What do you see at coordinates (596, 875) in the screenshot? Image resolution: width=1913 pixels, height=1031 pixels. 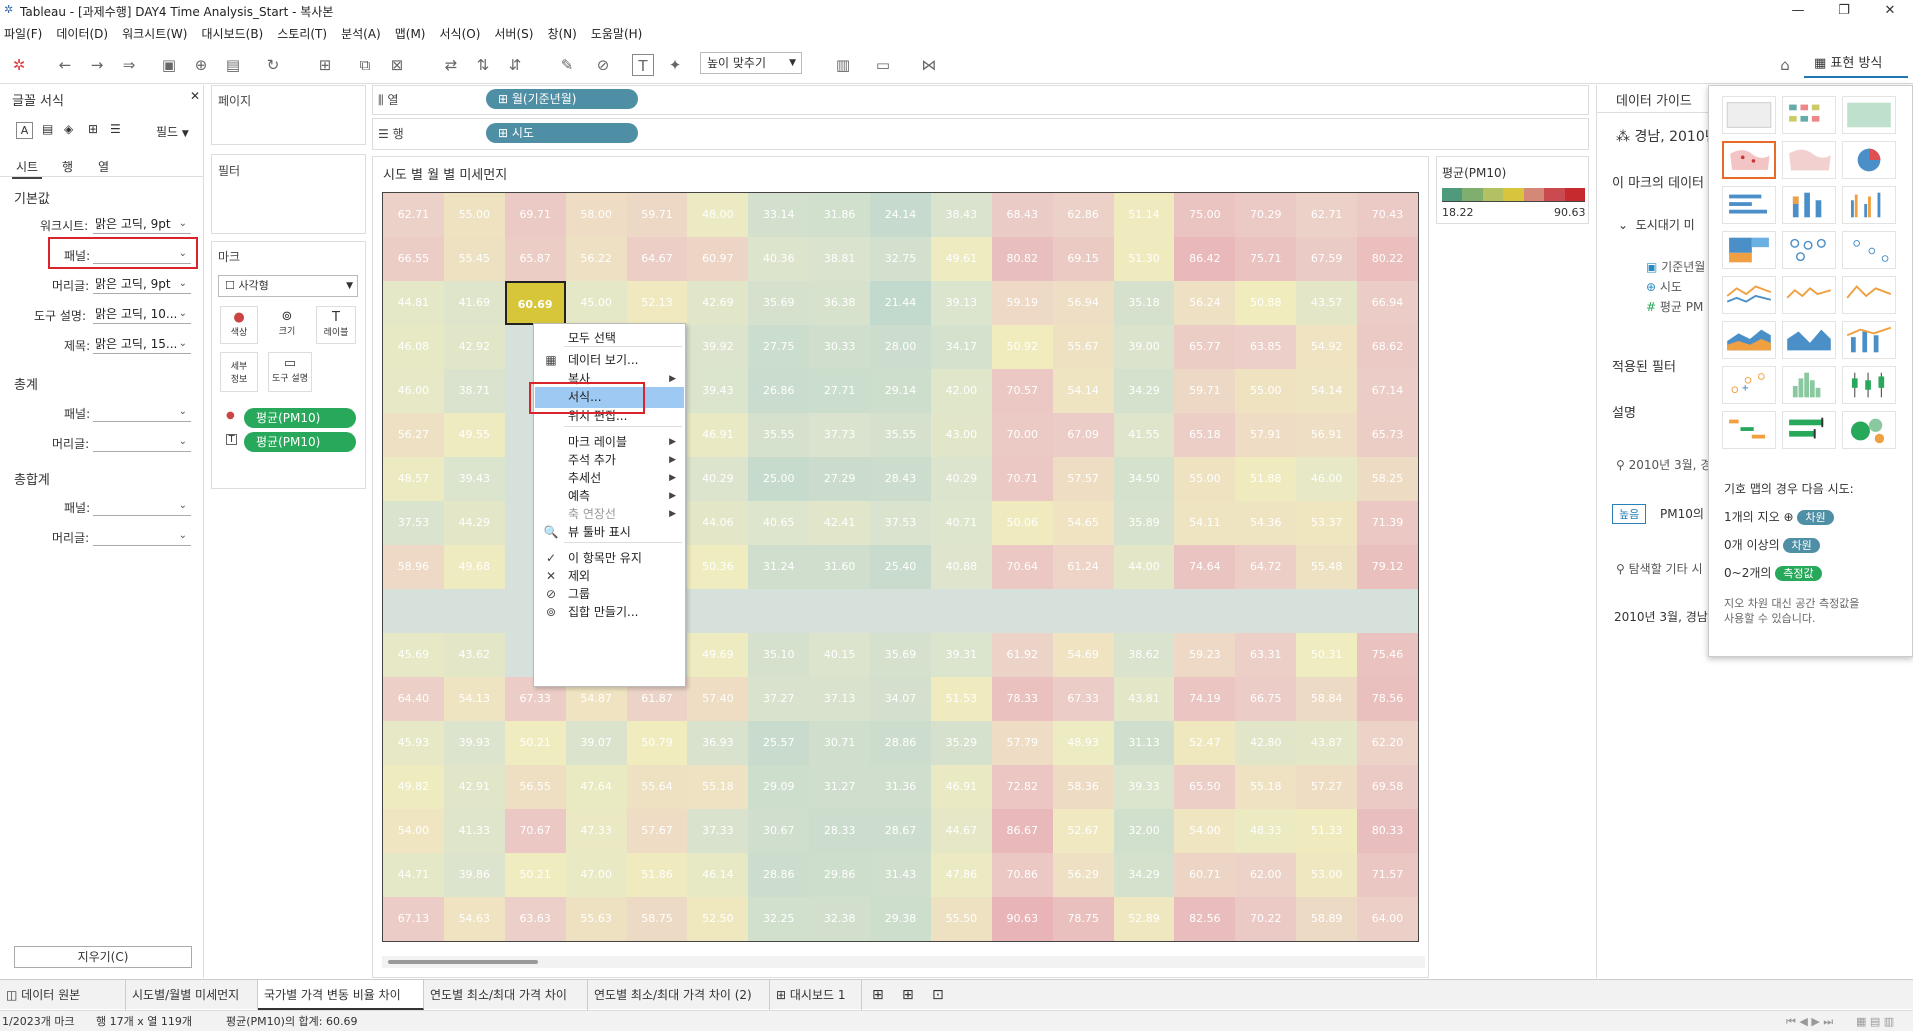 I see `heatmap-cell: 47.00` at bounding box center [596, 875].